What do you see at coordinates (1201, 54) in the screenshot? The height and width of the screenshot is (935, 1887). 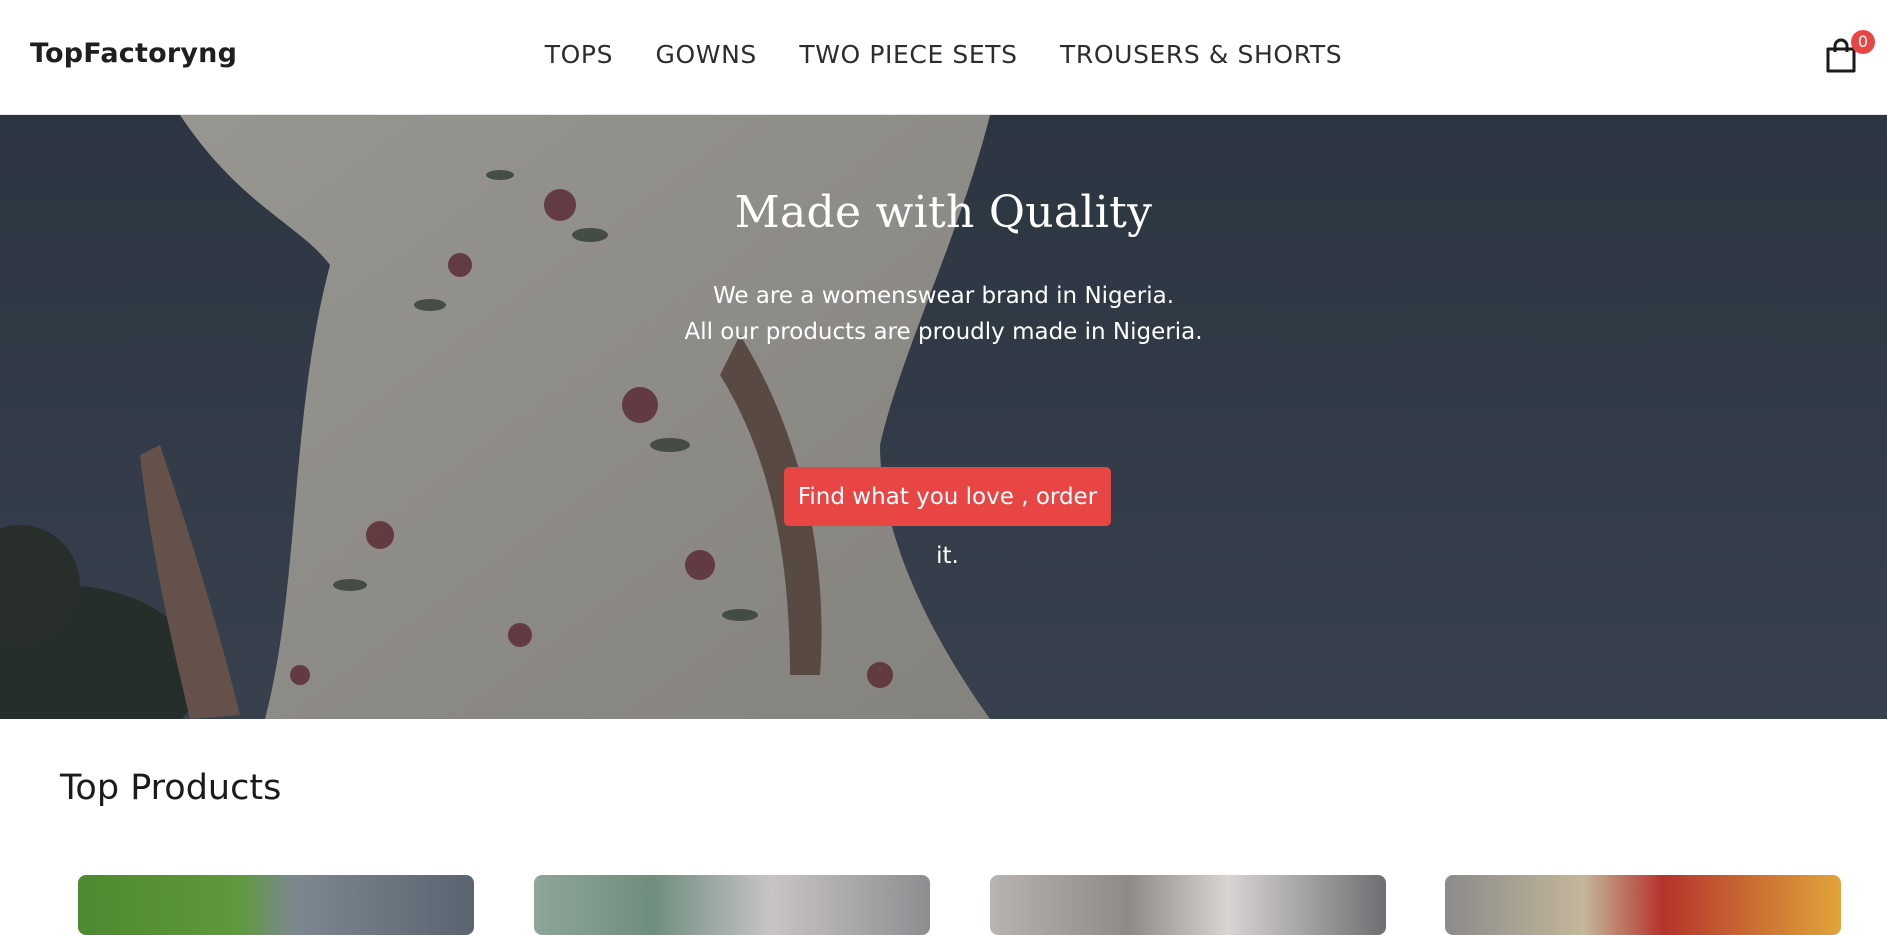 I see `nav-trousers-shorts: TROUSERS & SHORTS` at bounding box center [1201, 54].